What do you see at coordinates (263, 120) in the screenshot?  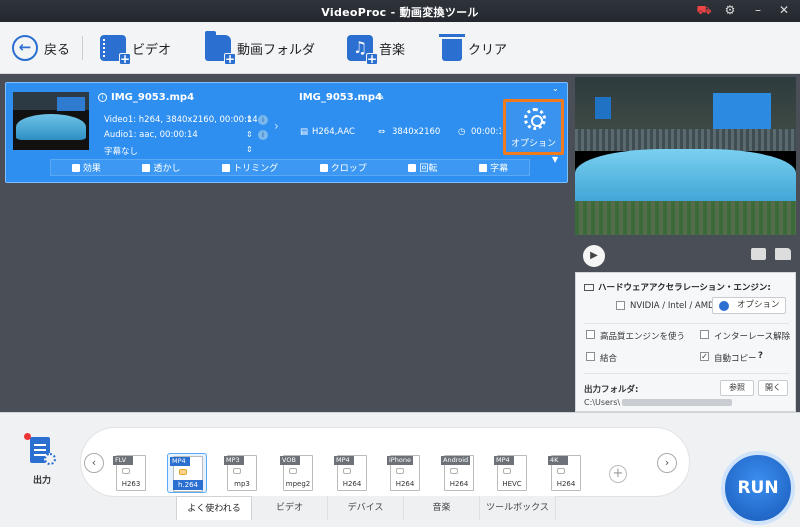 I see `video-track-info-button: i` at bounding box center [263, 120].